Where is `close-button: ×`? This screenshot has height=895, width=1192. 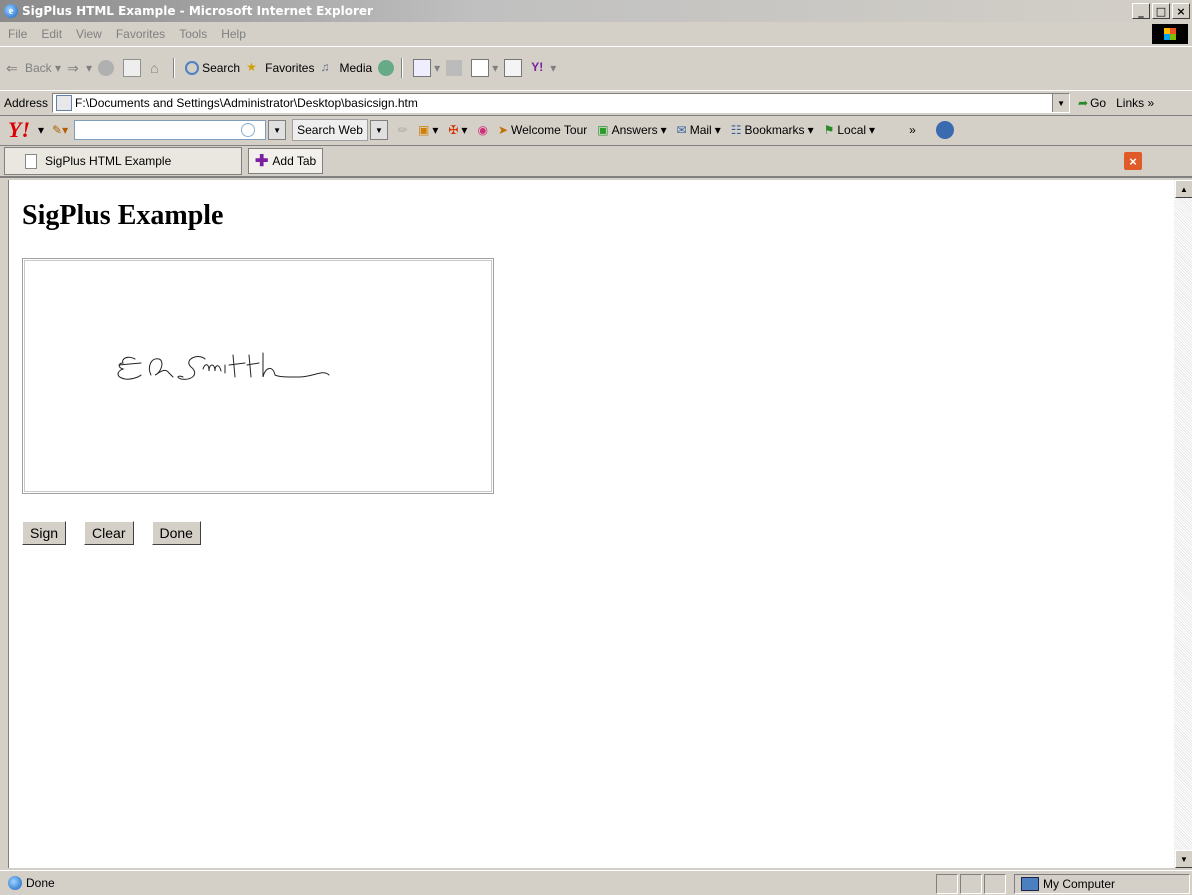
close-button: × is located at coordinates (1181, 11).